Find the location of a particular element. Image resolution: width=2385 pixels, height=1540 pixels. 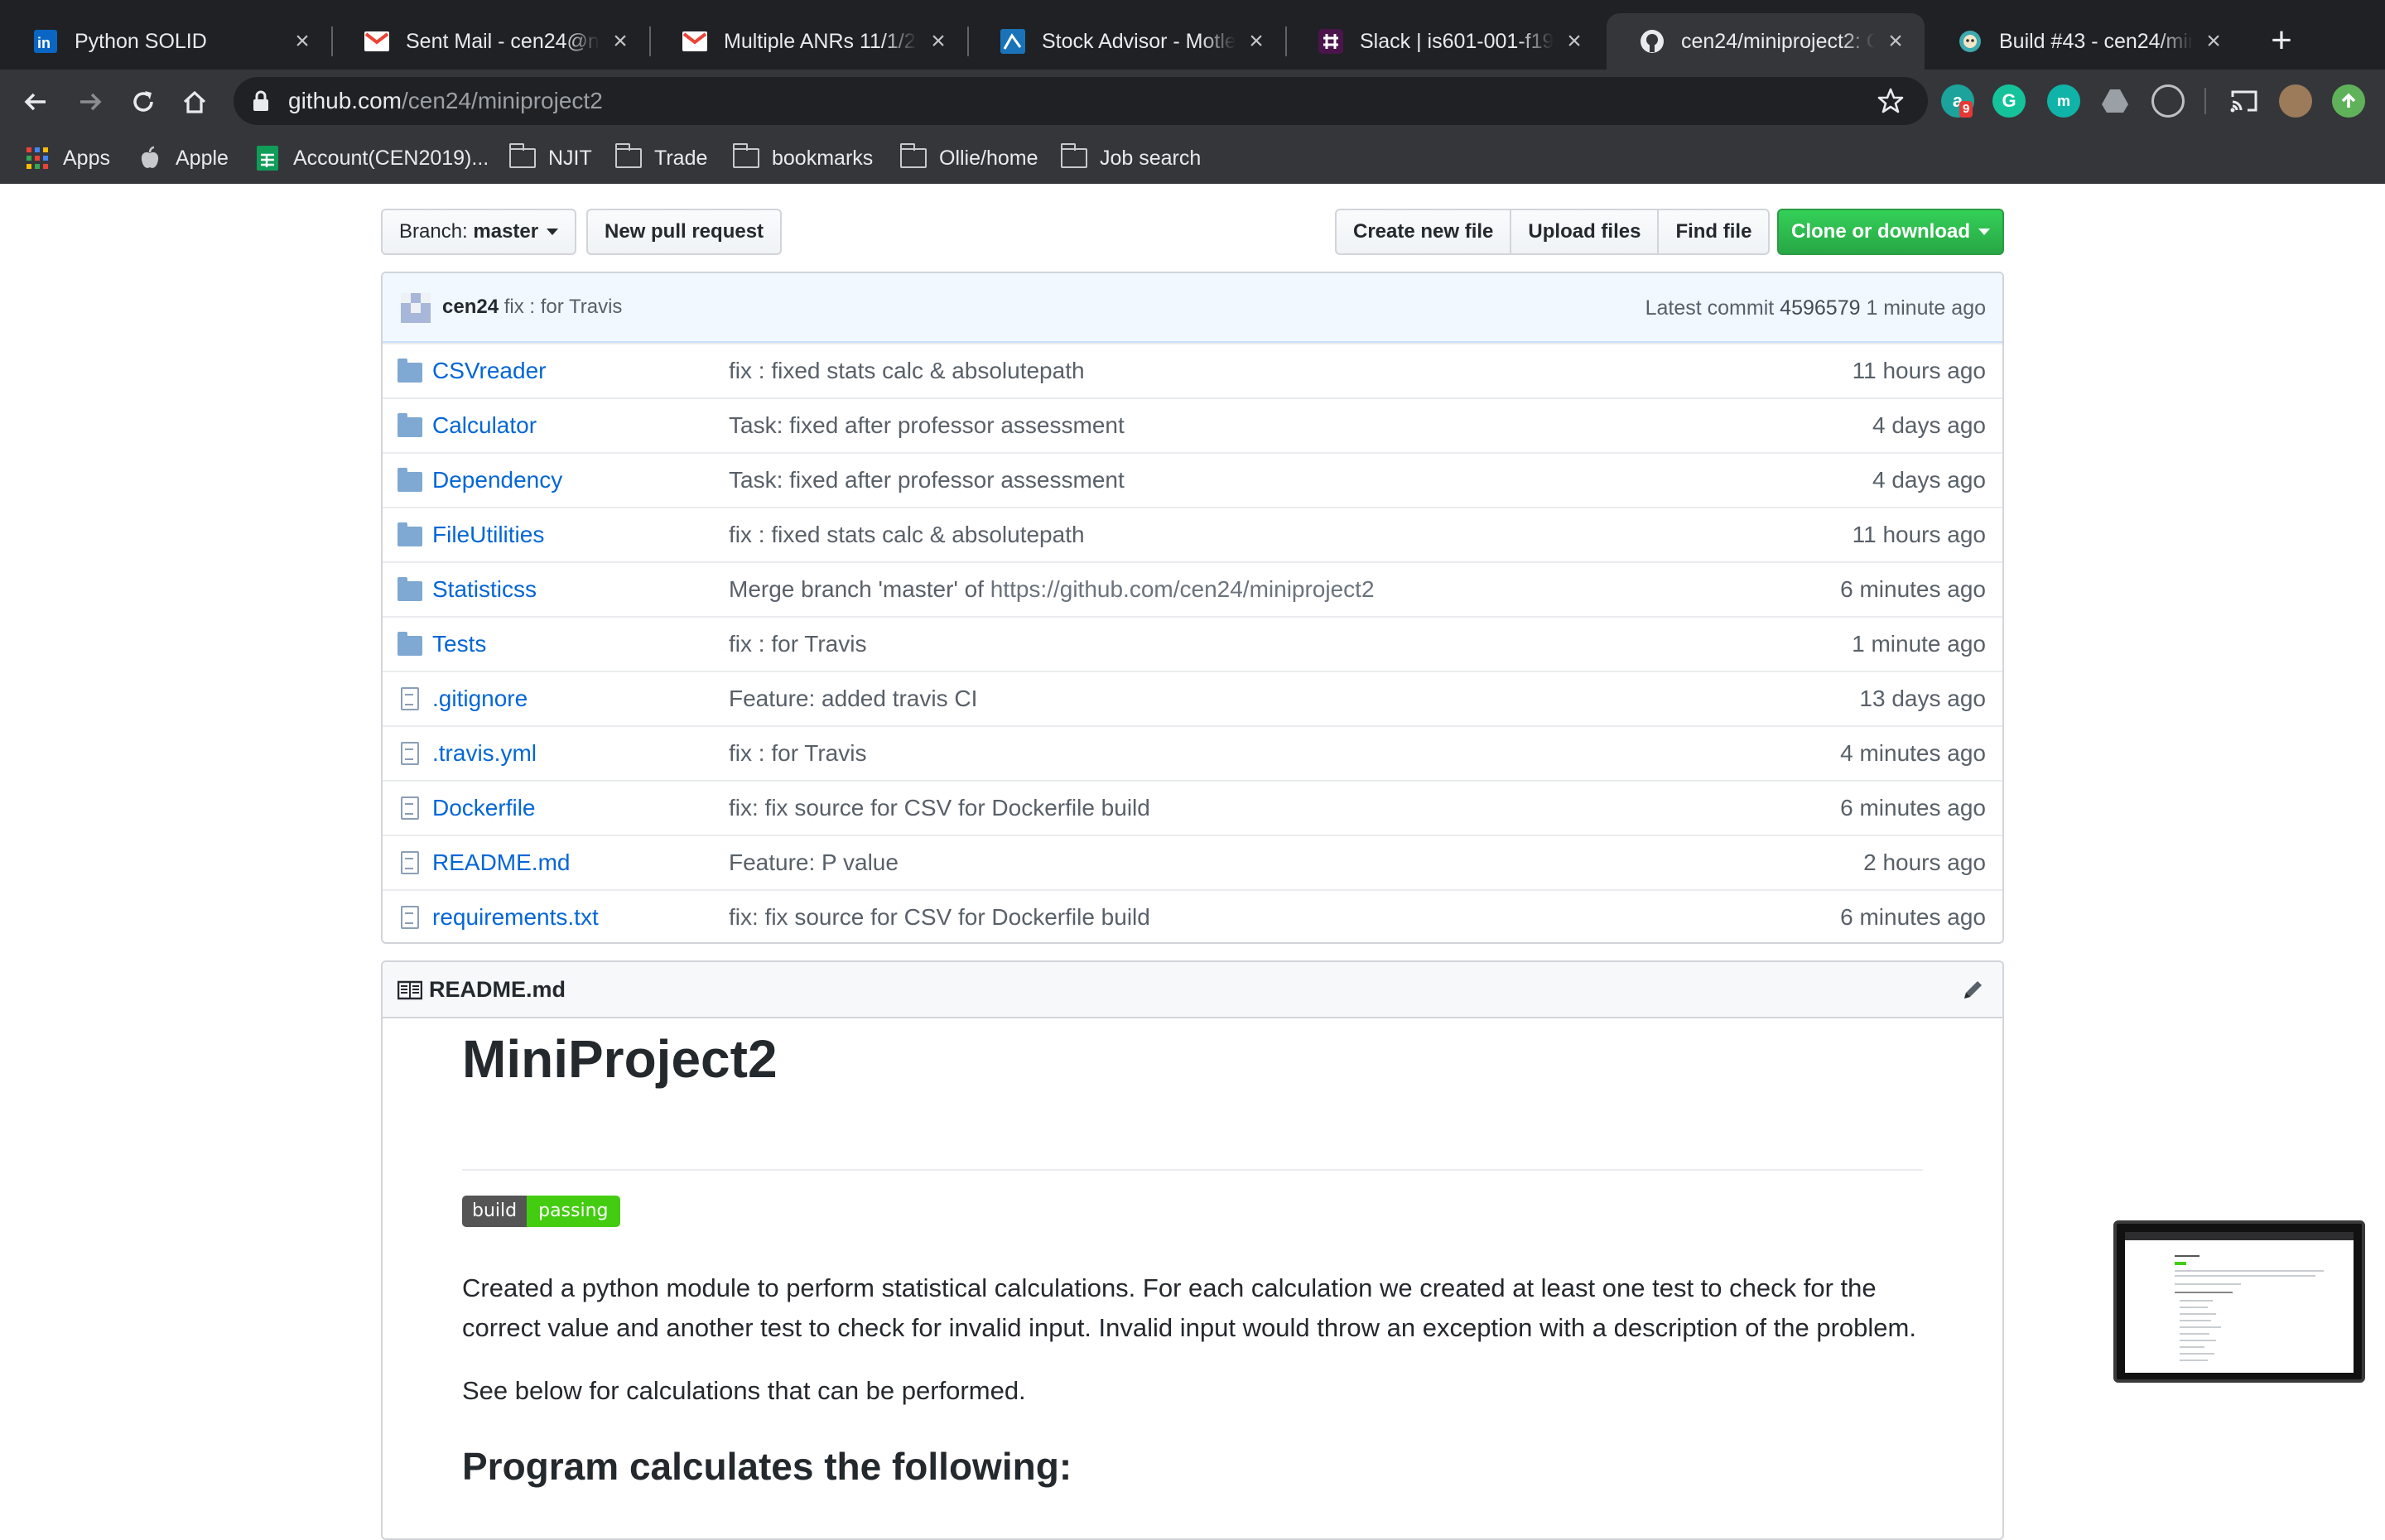

github-icon is located at coordinates (1652, 42).